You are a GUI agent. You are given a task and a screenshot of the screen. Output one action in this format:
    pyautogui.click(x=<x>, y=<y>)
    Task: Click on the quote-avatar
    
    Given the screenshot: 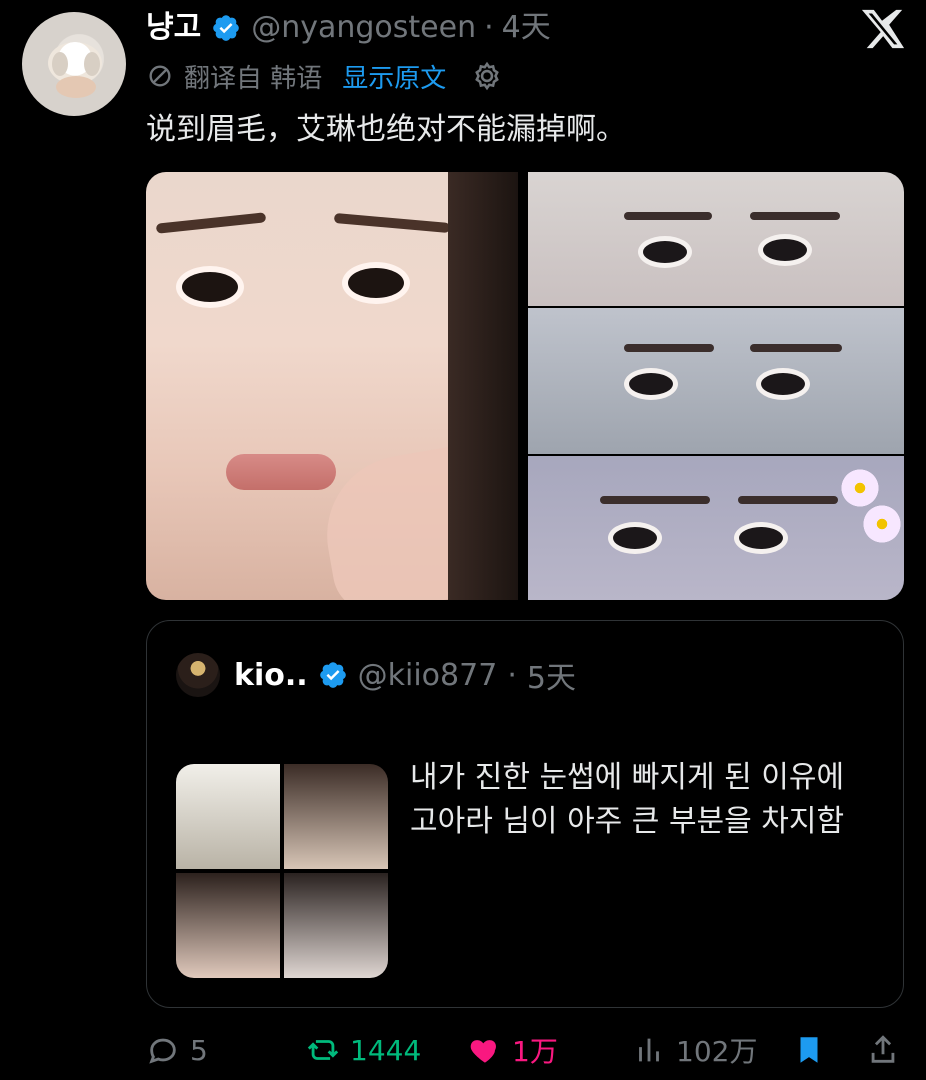 What is the action you would take?
    pyautogui.click(x=198, y=675)
    